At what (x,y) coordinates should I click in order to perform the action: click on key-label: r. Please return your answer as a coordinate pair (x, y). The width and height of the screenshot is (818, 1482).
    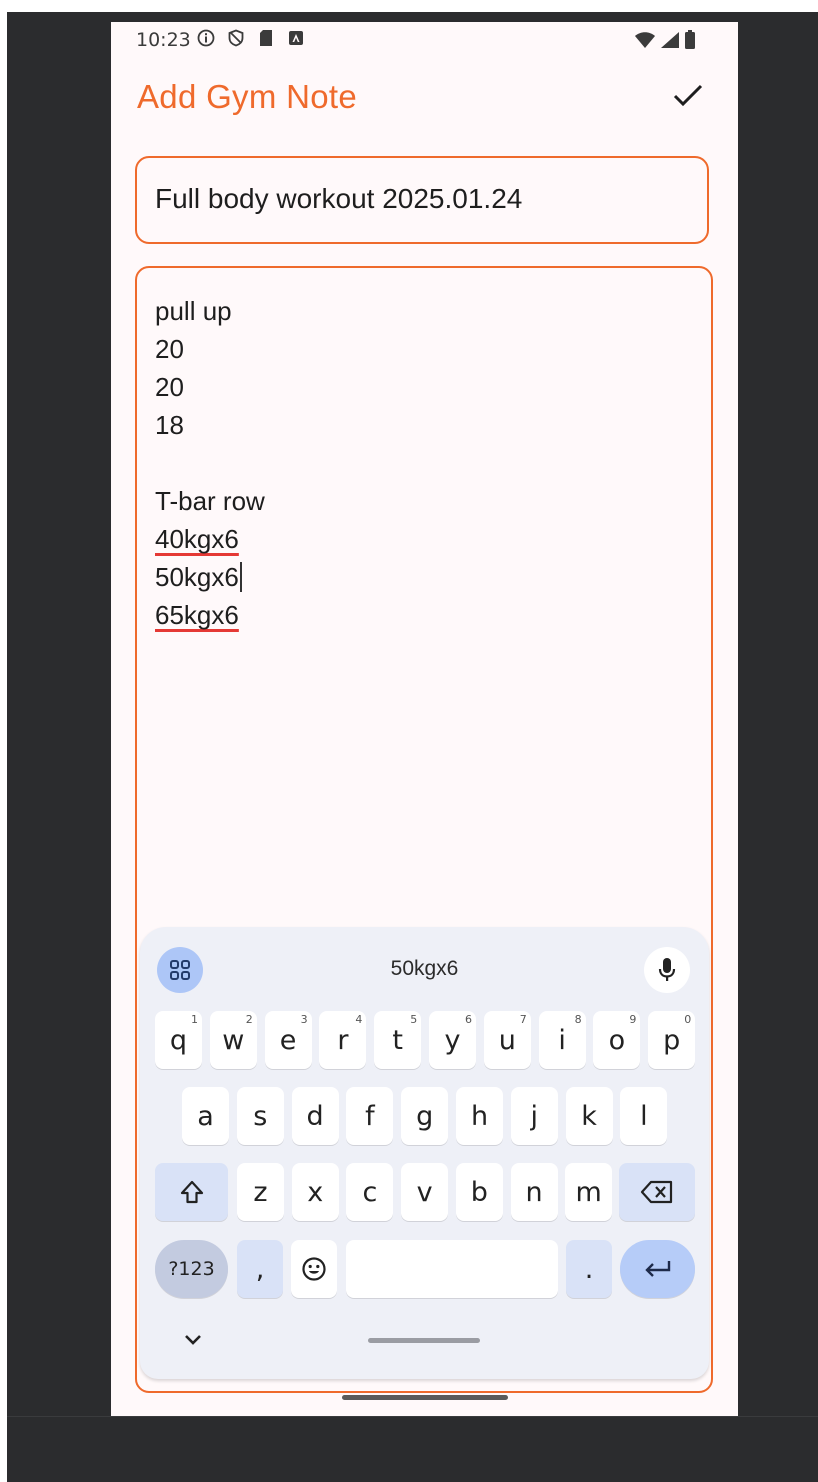
    Looking at the image, I should click on (343, 1040).